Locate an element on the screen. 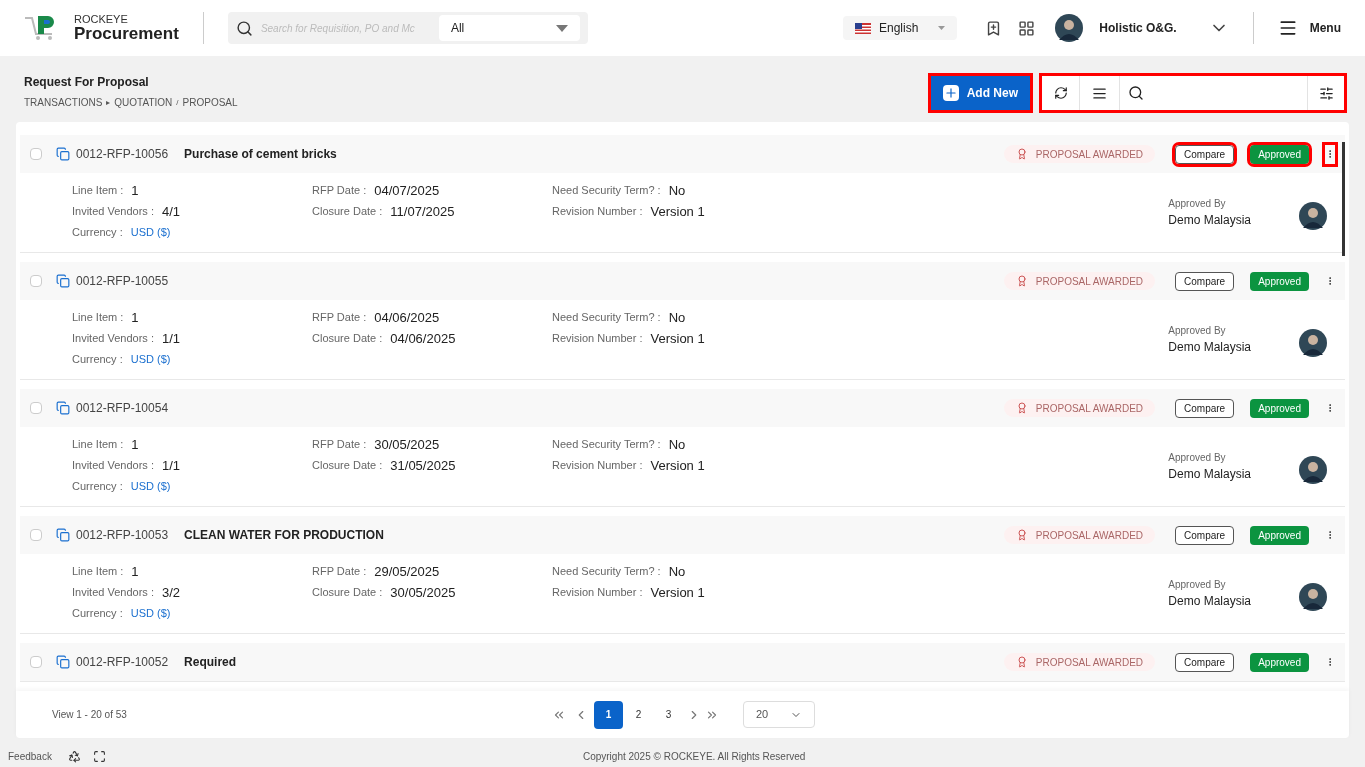 The height and width of the screenshot is (767, 1365). fullscreen-icon is located at coordinates (99, 756).